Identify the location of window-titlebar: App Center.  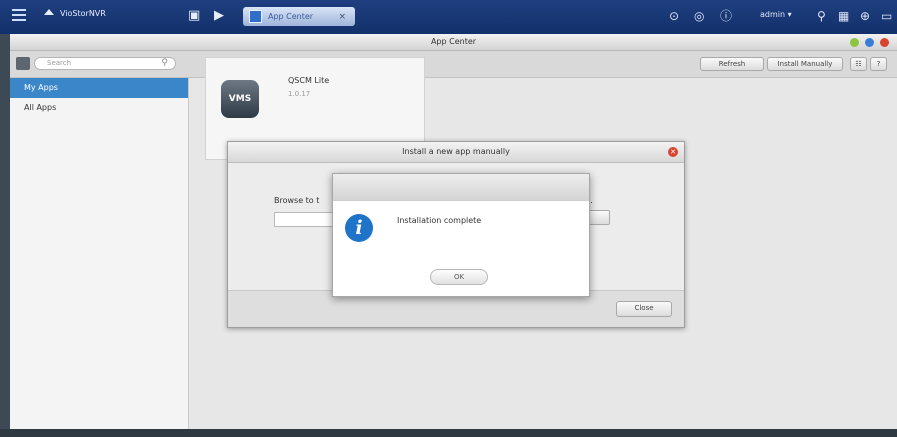
(453, 42).